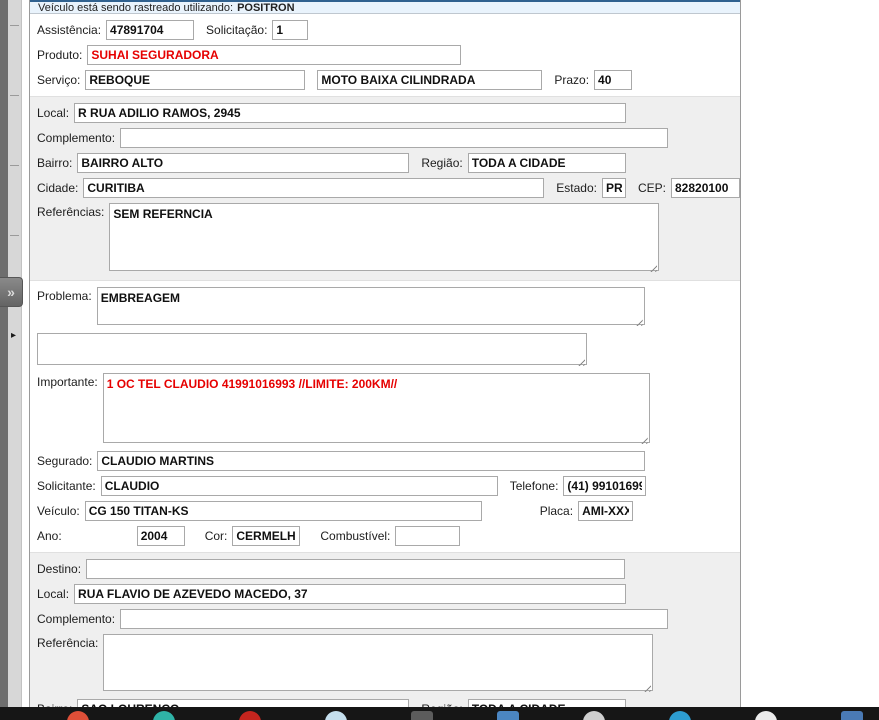  I want to click on regiao-label: Região:, so click(442, 163).